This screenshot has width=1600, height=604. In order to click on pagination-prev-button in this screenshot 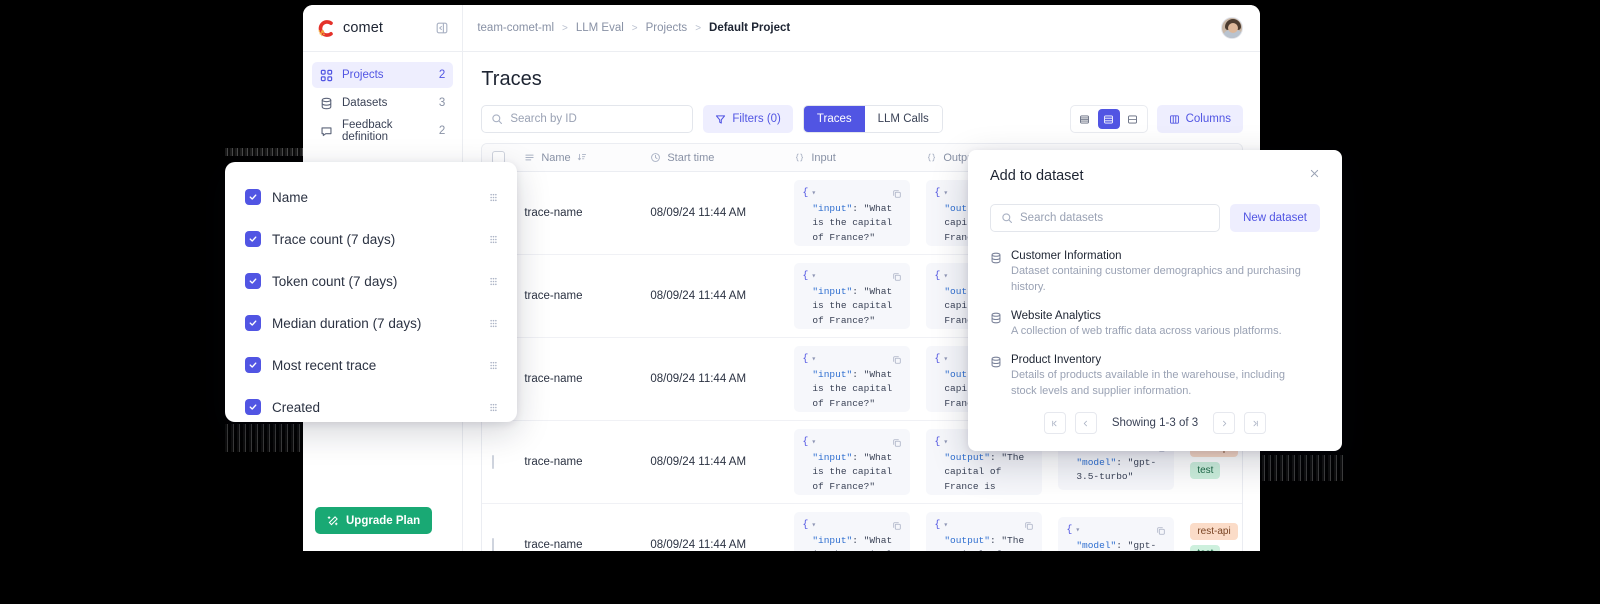, I will do `click(1085, 423)`.